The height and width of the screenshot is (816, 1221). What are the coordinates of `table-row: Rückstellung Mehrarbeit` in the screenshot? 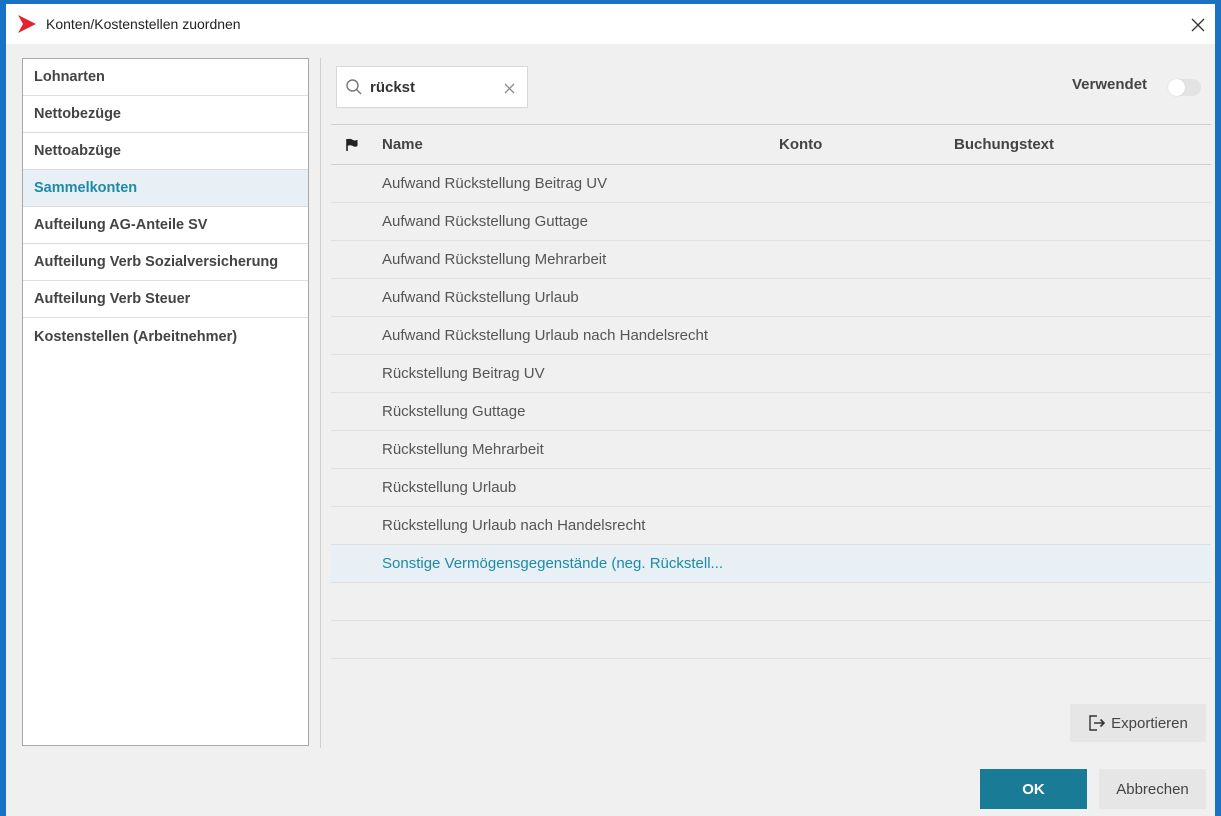 It's located at (771, 450).